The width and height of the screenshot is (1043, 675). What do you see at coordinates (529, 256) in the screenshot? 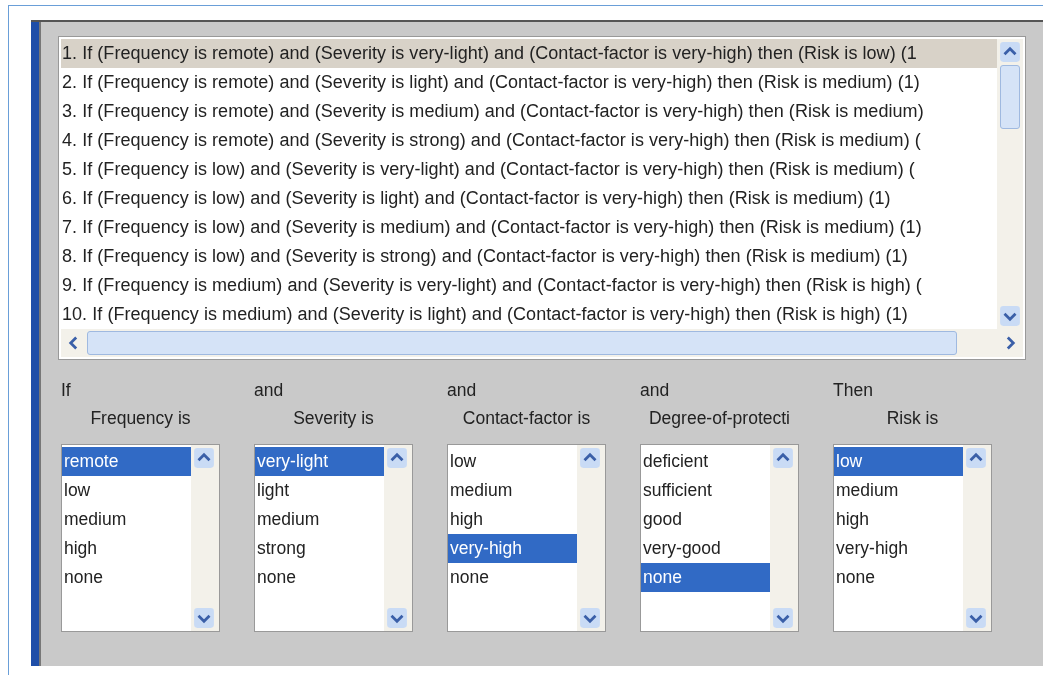
I see `rule-item: 8. If (Frequency is low) and (Severity is strong) and (Contact-factor is very-high) then (Risk is medium) (1)` at bounding box center [529, 256].